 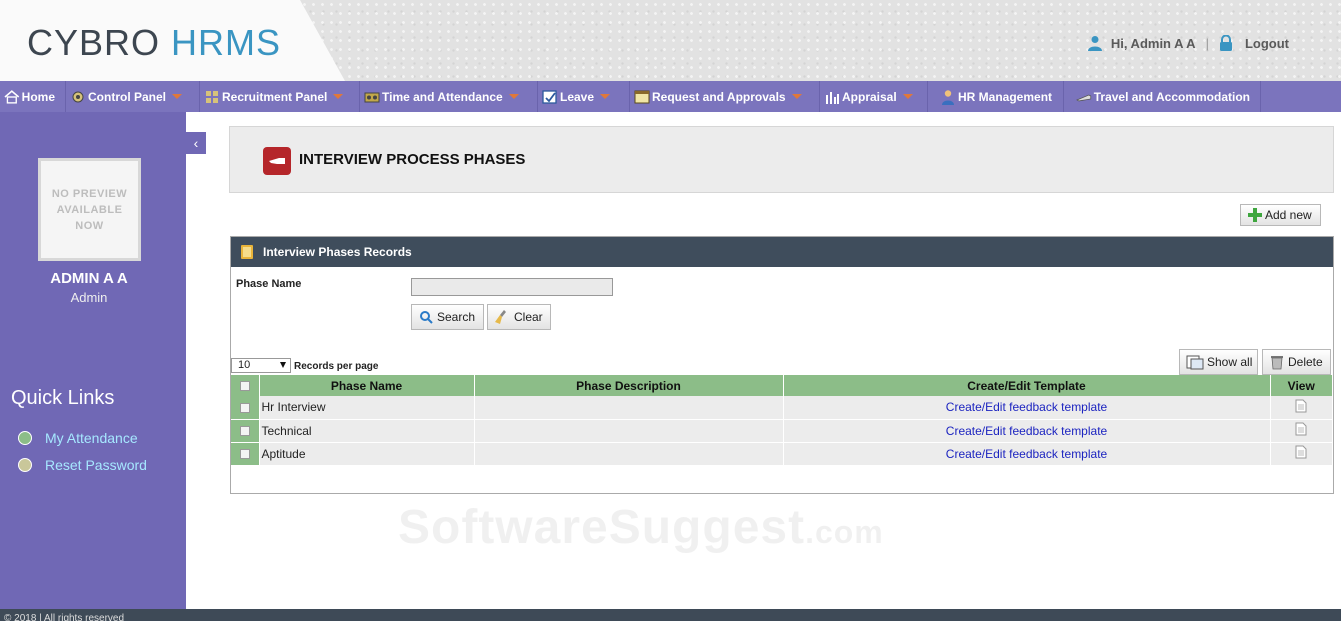 What do you see at coordinates (226, 42) in the screenshot?
I see `logo-part2: HRMS` at bounding box center [226, 42].